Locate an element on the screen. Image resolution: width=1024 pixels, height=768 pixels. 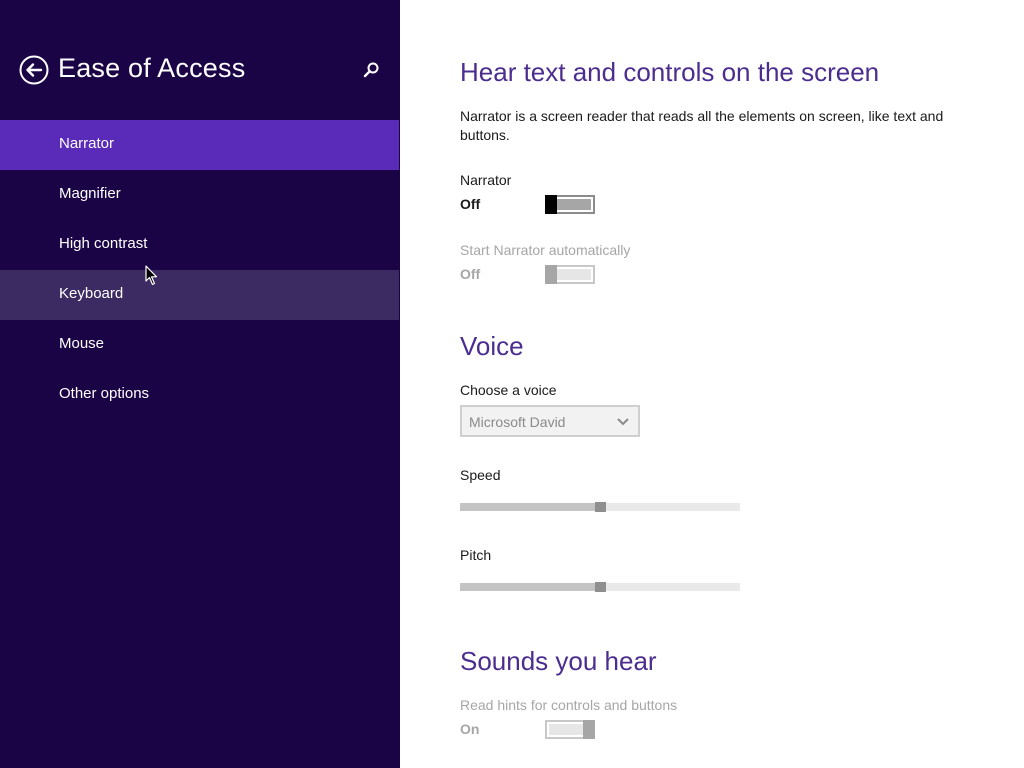
speed-slider is located at coordinates (600, 507).